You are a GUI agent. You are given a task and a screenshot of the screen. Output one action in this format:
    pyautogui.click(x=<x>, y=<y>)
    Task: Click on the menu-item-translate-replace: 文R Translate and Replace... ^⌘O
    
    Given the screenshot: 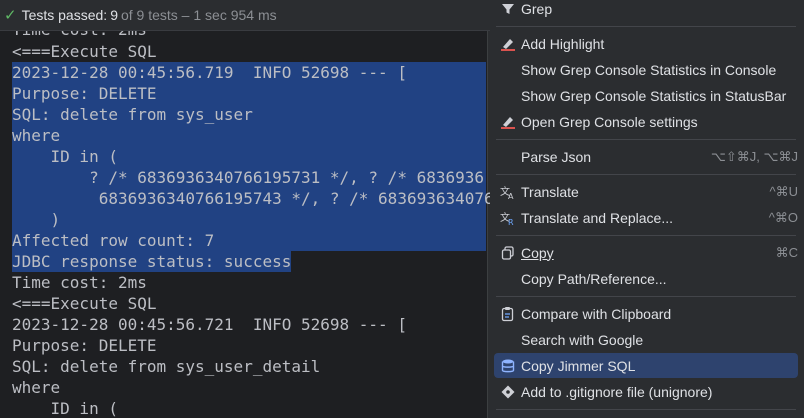 What is the action you would take?
    pyautogui.click(x=646, y=217)
    